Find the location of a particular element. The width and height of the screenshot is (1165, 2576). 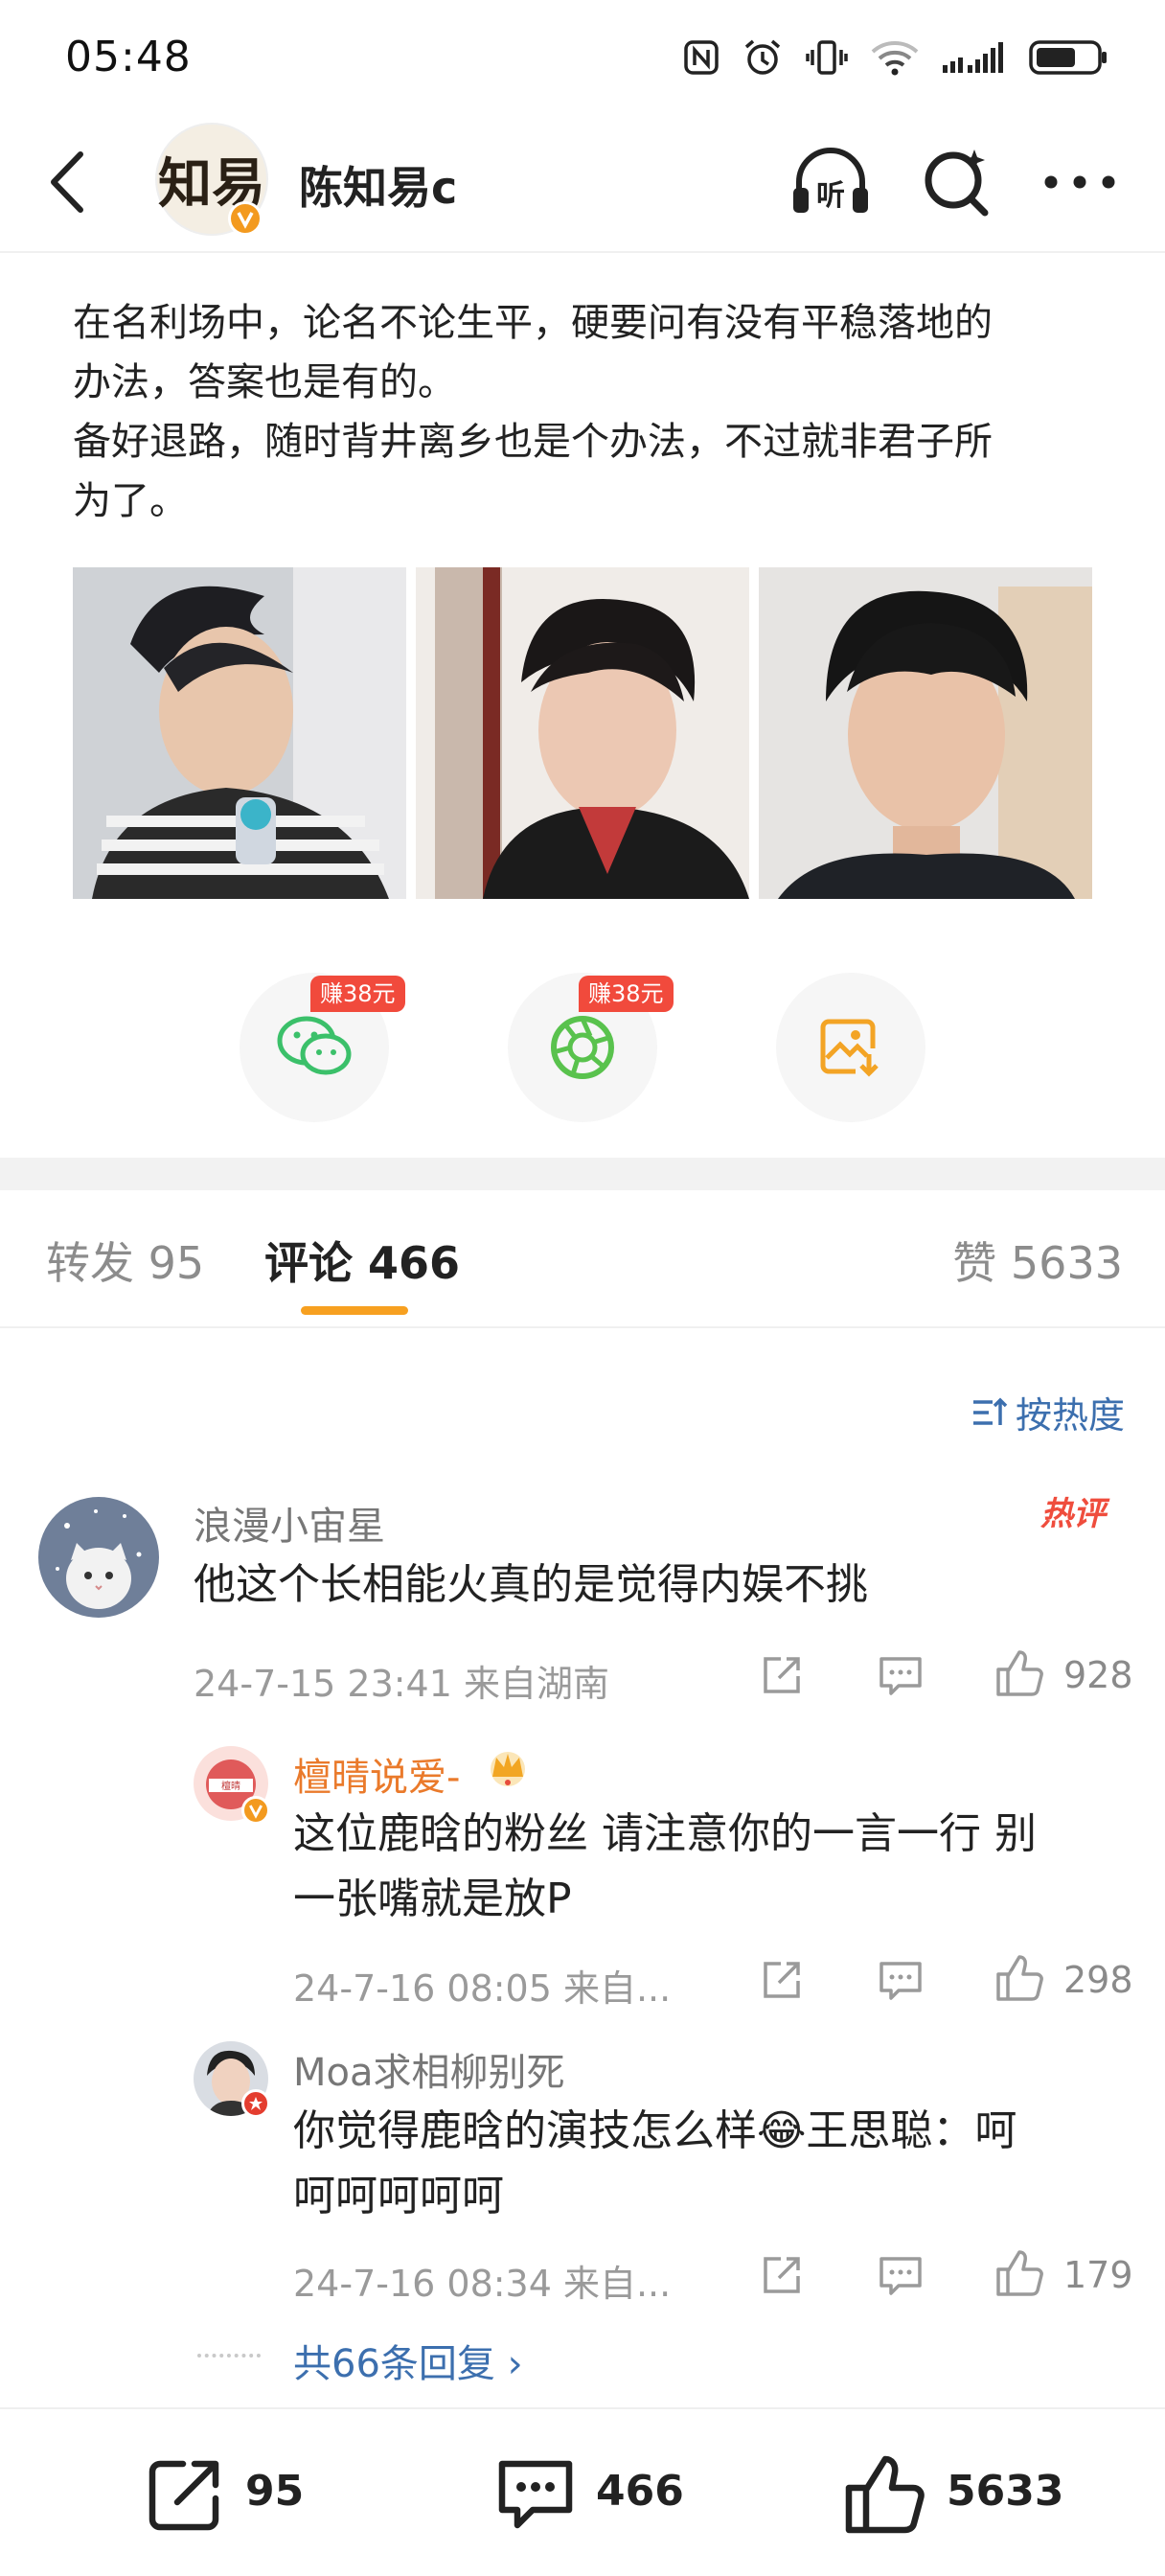

comment-reply-button is located at coordinates (900, 1675).